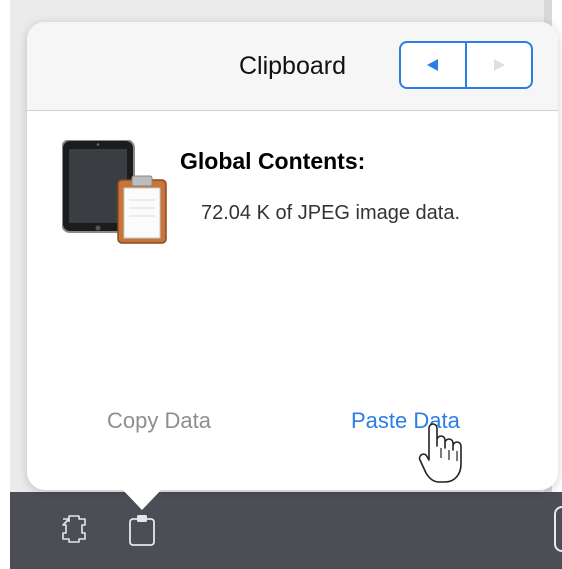  Describe the element at coordinates (331, 213) in the screenshot. I see `clipboard-data-description: 72.04 K of JPEG image data.` at that location.